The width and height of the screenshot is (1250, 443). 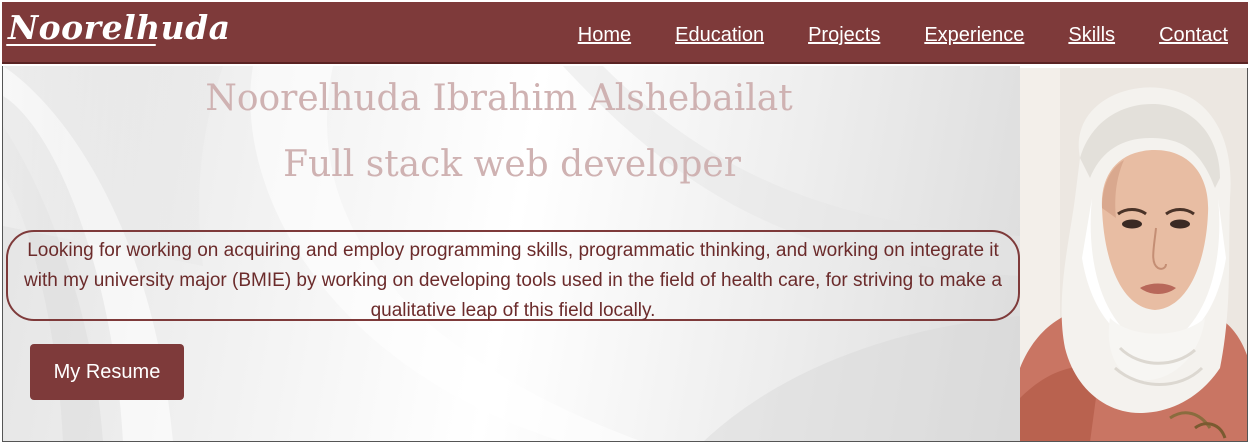 What do you see at coordinates (107, 372) in the screenshot?
I see `my-resume-button: My Resume` at bounding box center [107, 372].